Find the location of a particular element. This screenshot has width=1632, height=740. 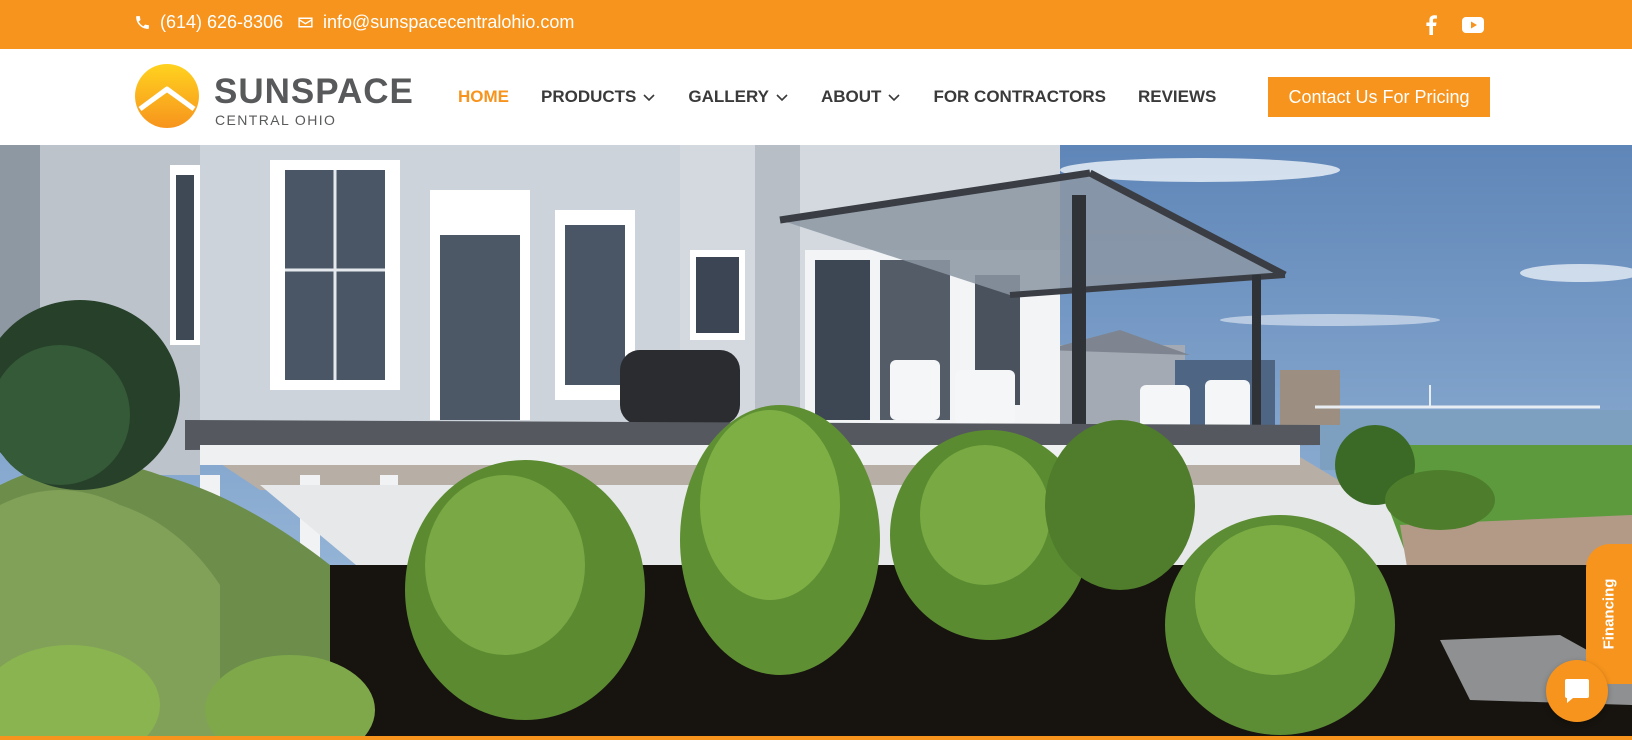

facebook-link is located at coordinates (1431, 25).